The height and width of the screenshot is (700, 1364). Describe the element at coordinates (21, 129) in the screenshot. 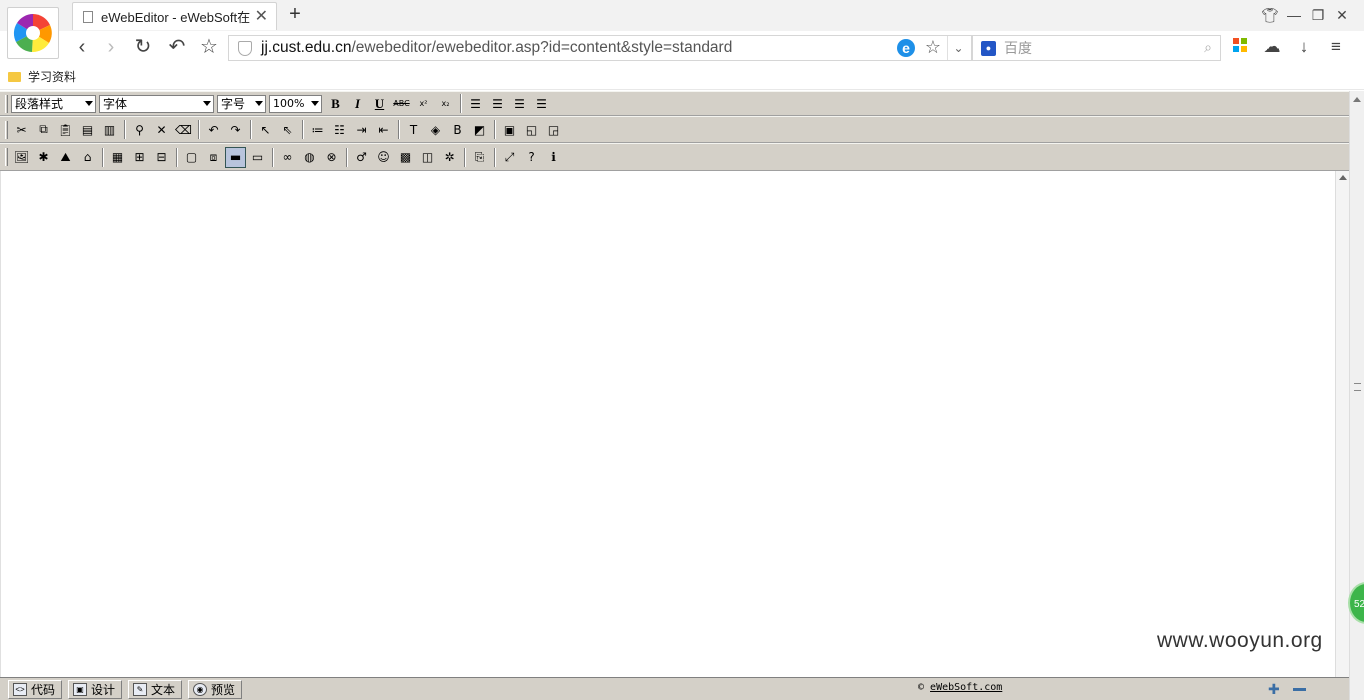

I see `cut-icon: ✂` at that location.